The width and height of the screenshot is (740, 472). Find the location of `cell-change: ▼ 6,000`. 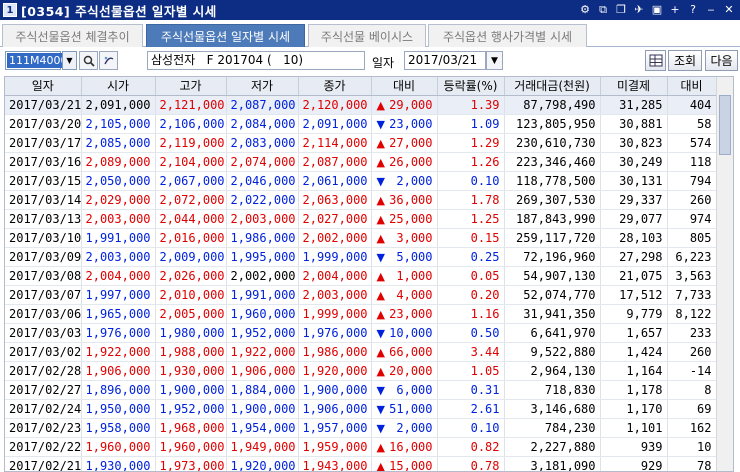

cell-change: ▼ 6,000 is located at coordinates (404, 390).